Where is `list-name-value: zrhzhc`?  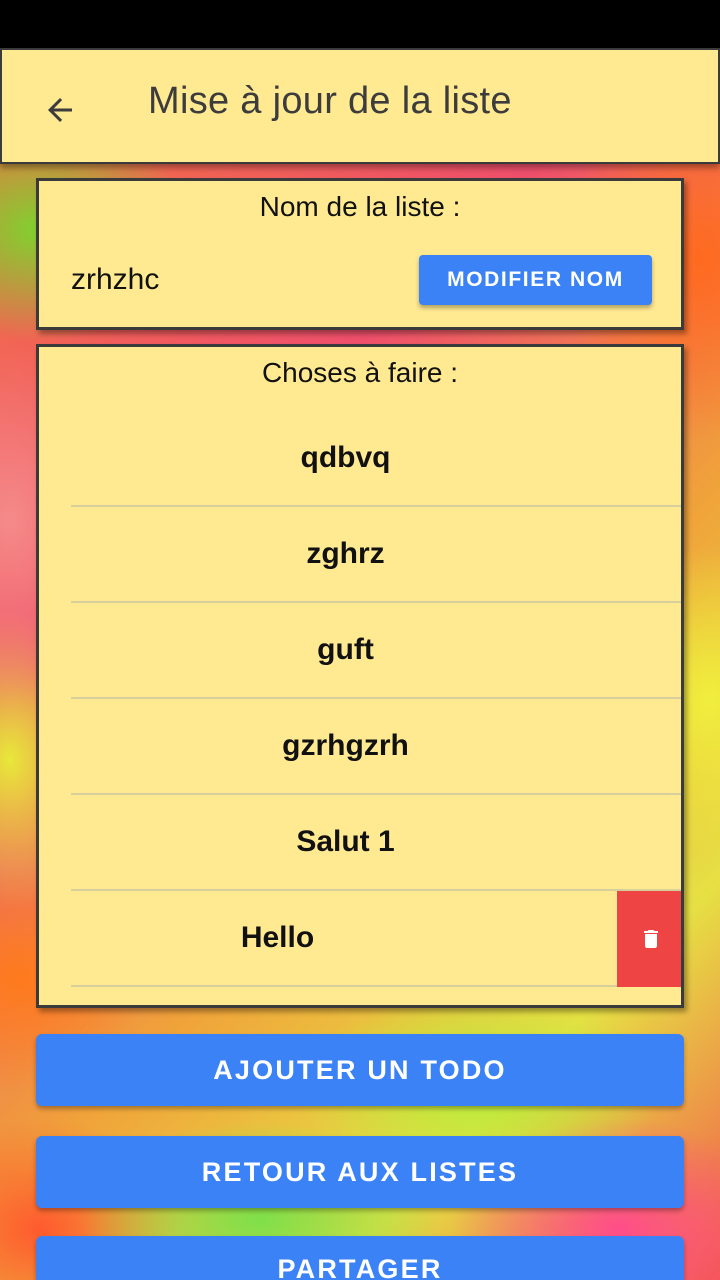 list-name-value: zrhzhc is located at coordinates (115, 279).